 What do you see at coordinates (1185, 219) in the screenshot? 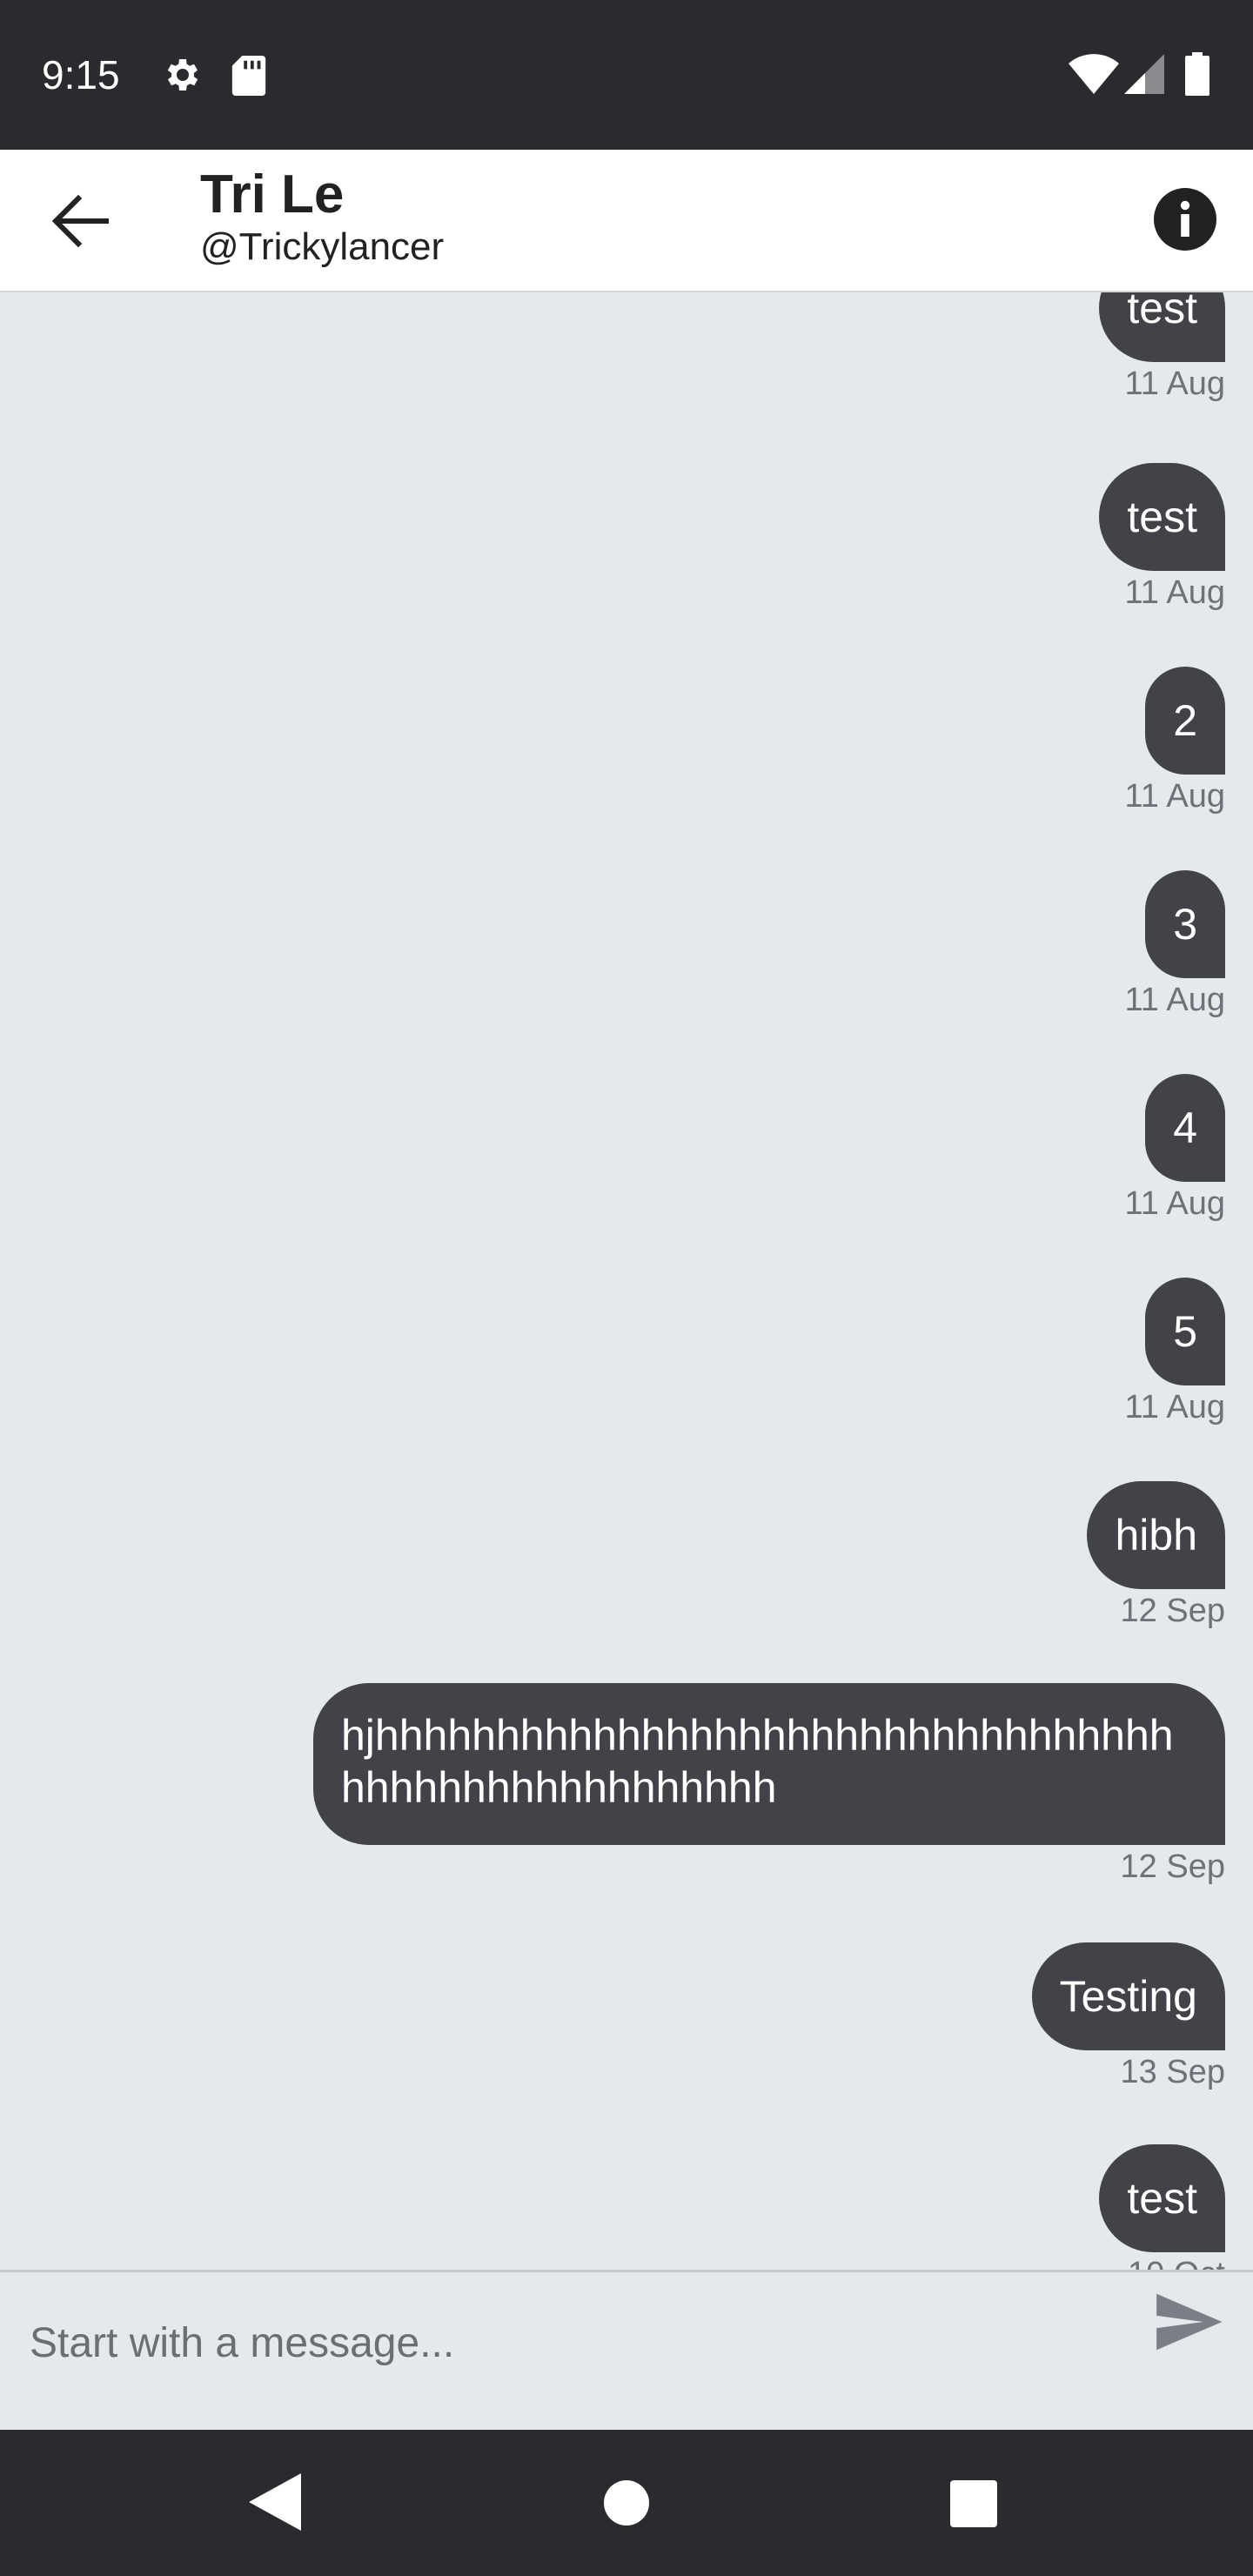
I see `info-icon` at bounding box center [1185, 219].